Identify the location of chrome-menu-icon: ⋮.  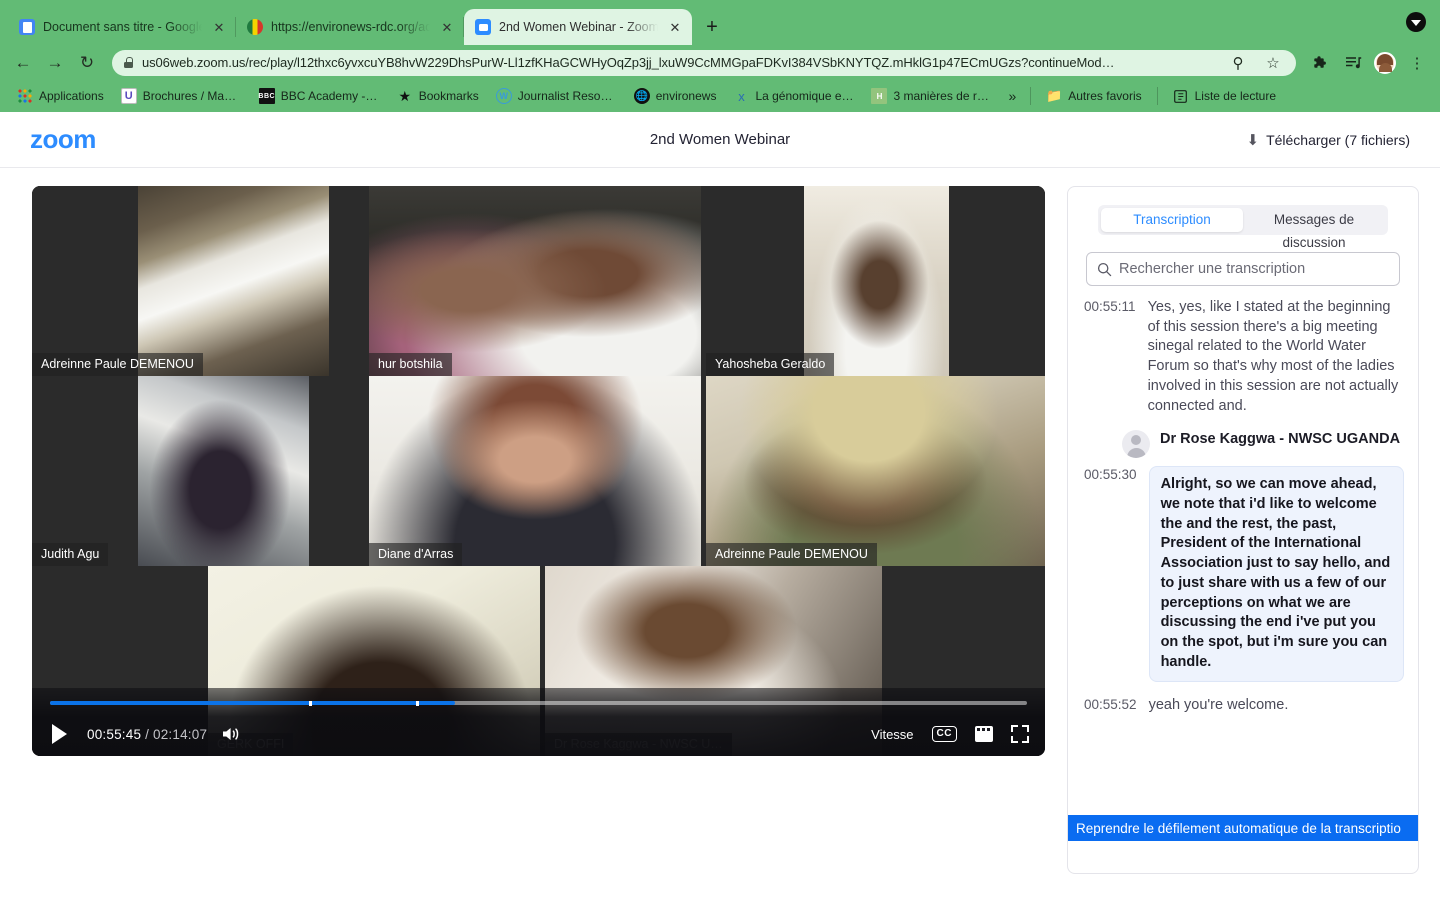
(1417, 63).